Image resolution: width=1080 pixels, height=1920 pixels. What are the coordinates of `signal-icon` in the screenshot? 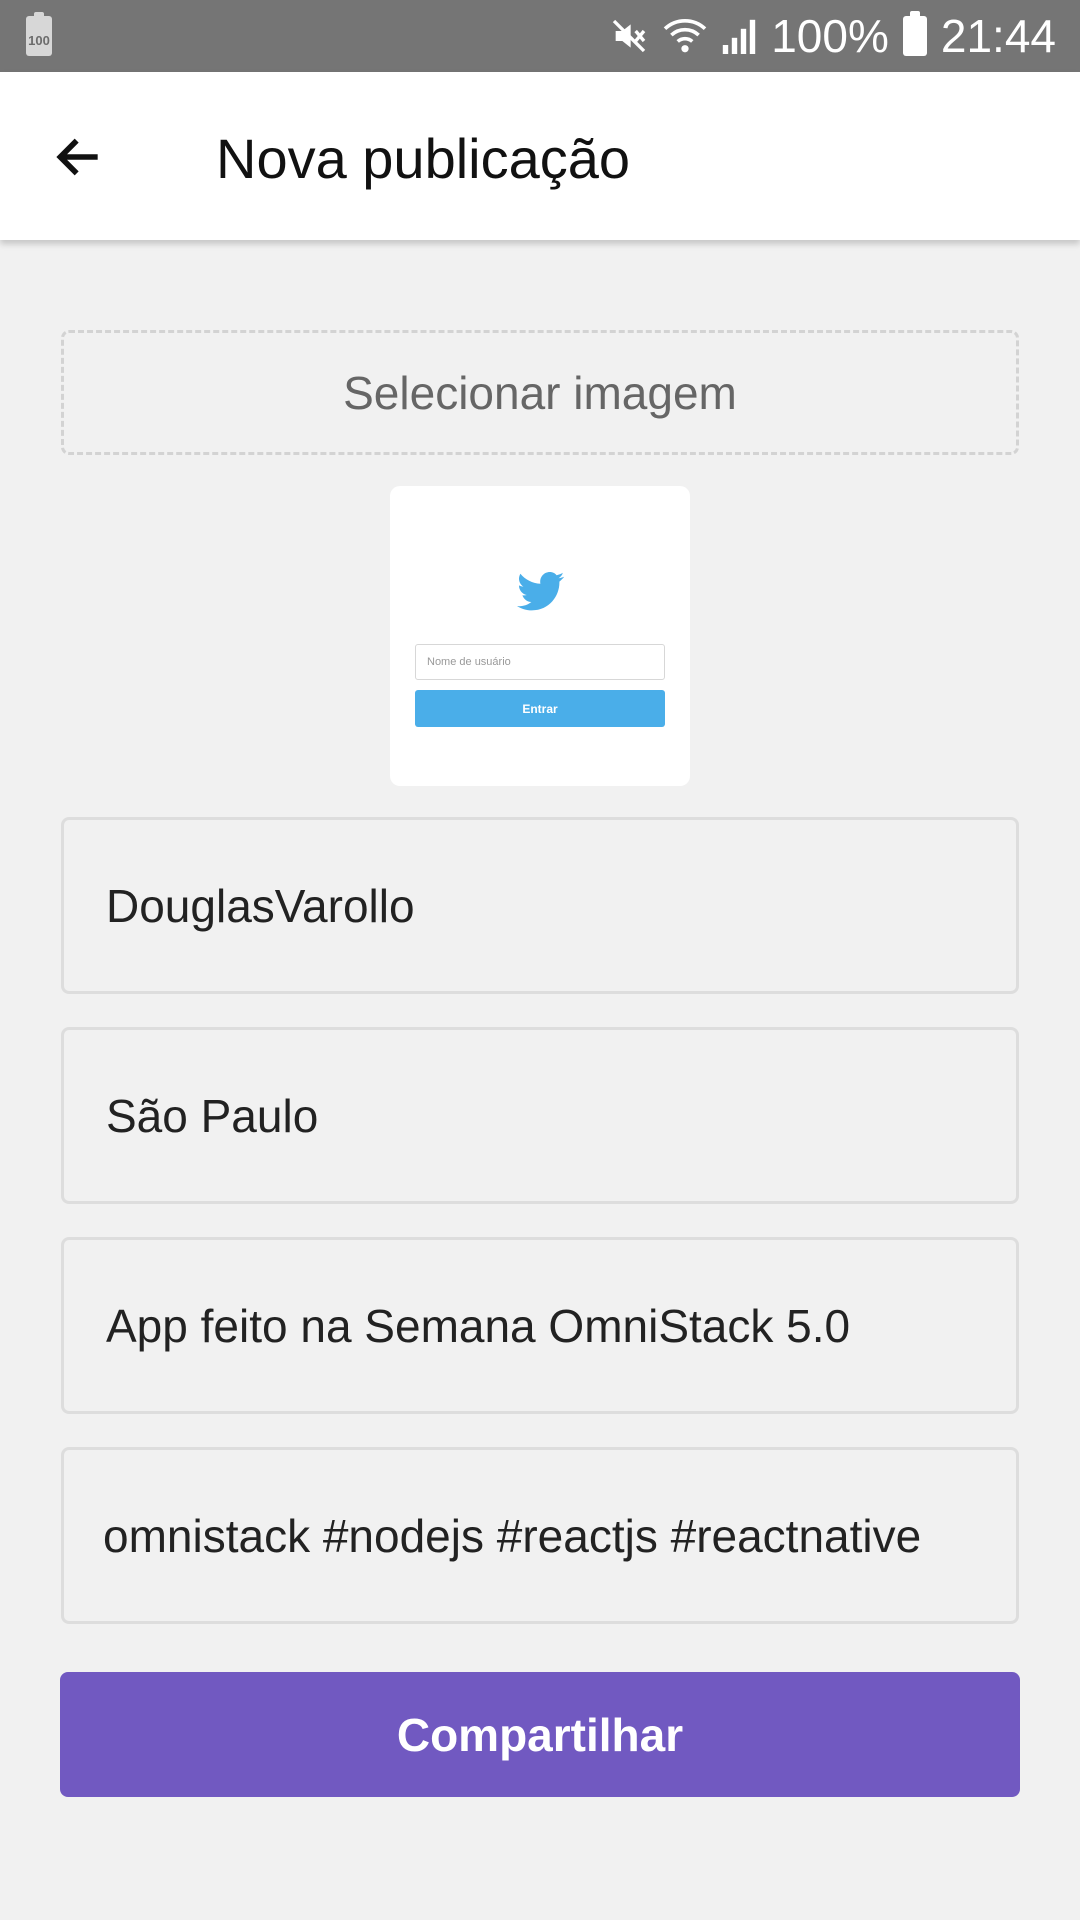 It's located at (739, 36).